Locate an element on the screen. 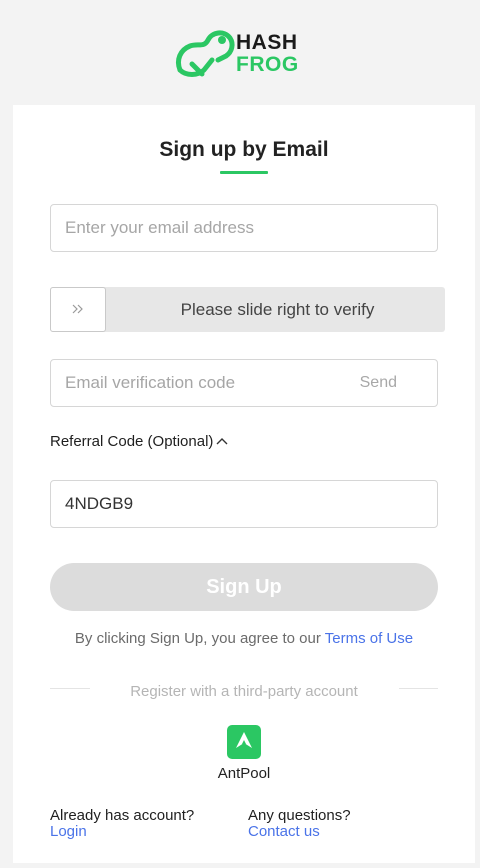 The image size is (480, 868). referral-label: Referral Code (Optional) is located at coordinates (132, 441).